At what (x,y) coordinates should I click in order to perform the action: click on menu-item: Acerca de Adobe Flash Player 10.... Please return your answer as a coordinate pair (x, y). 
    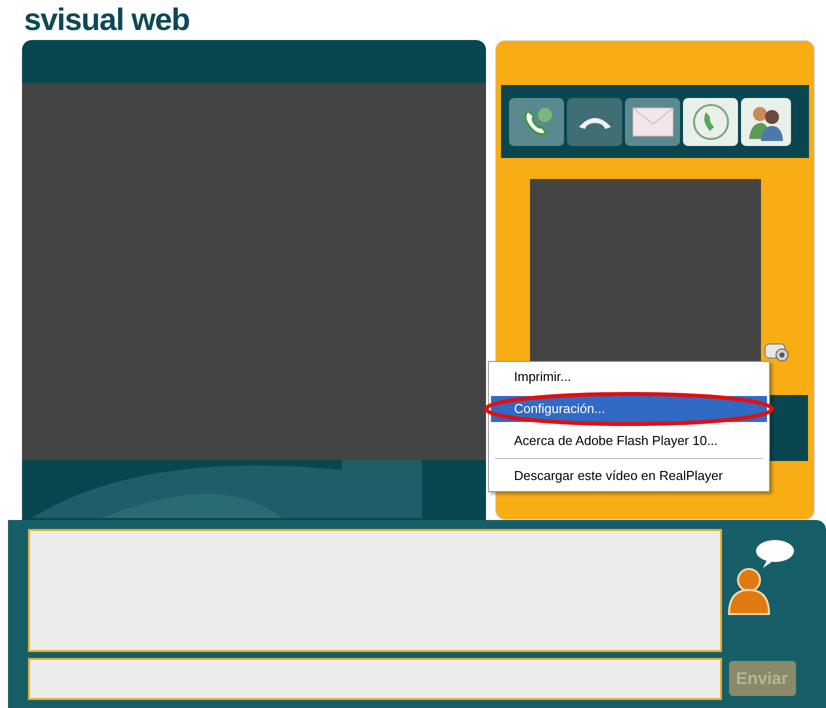
    Looking at the image, I should click on (629, 441).